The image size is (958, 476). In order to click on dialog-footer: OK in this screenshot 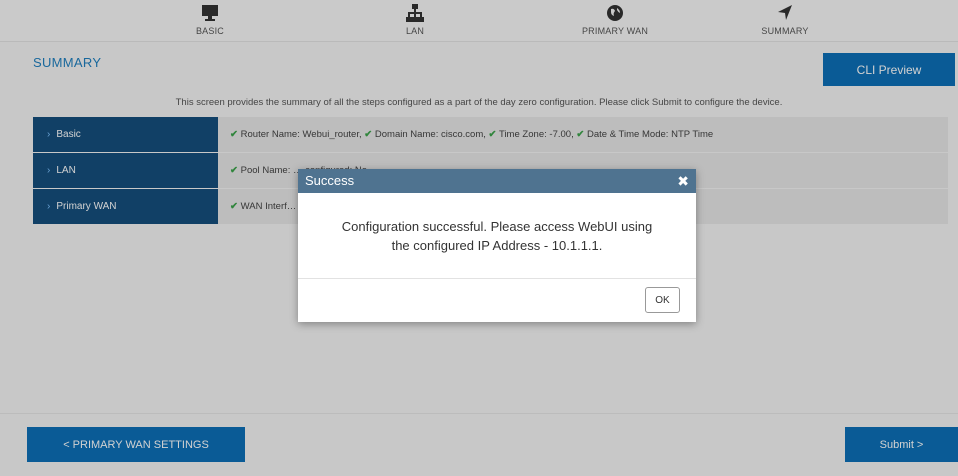, I will do `click(497, 300)`.